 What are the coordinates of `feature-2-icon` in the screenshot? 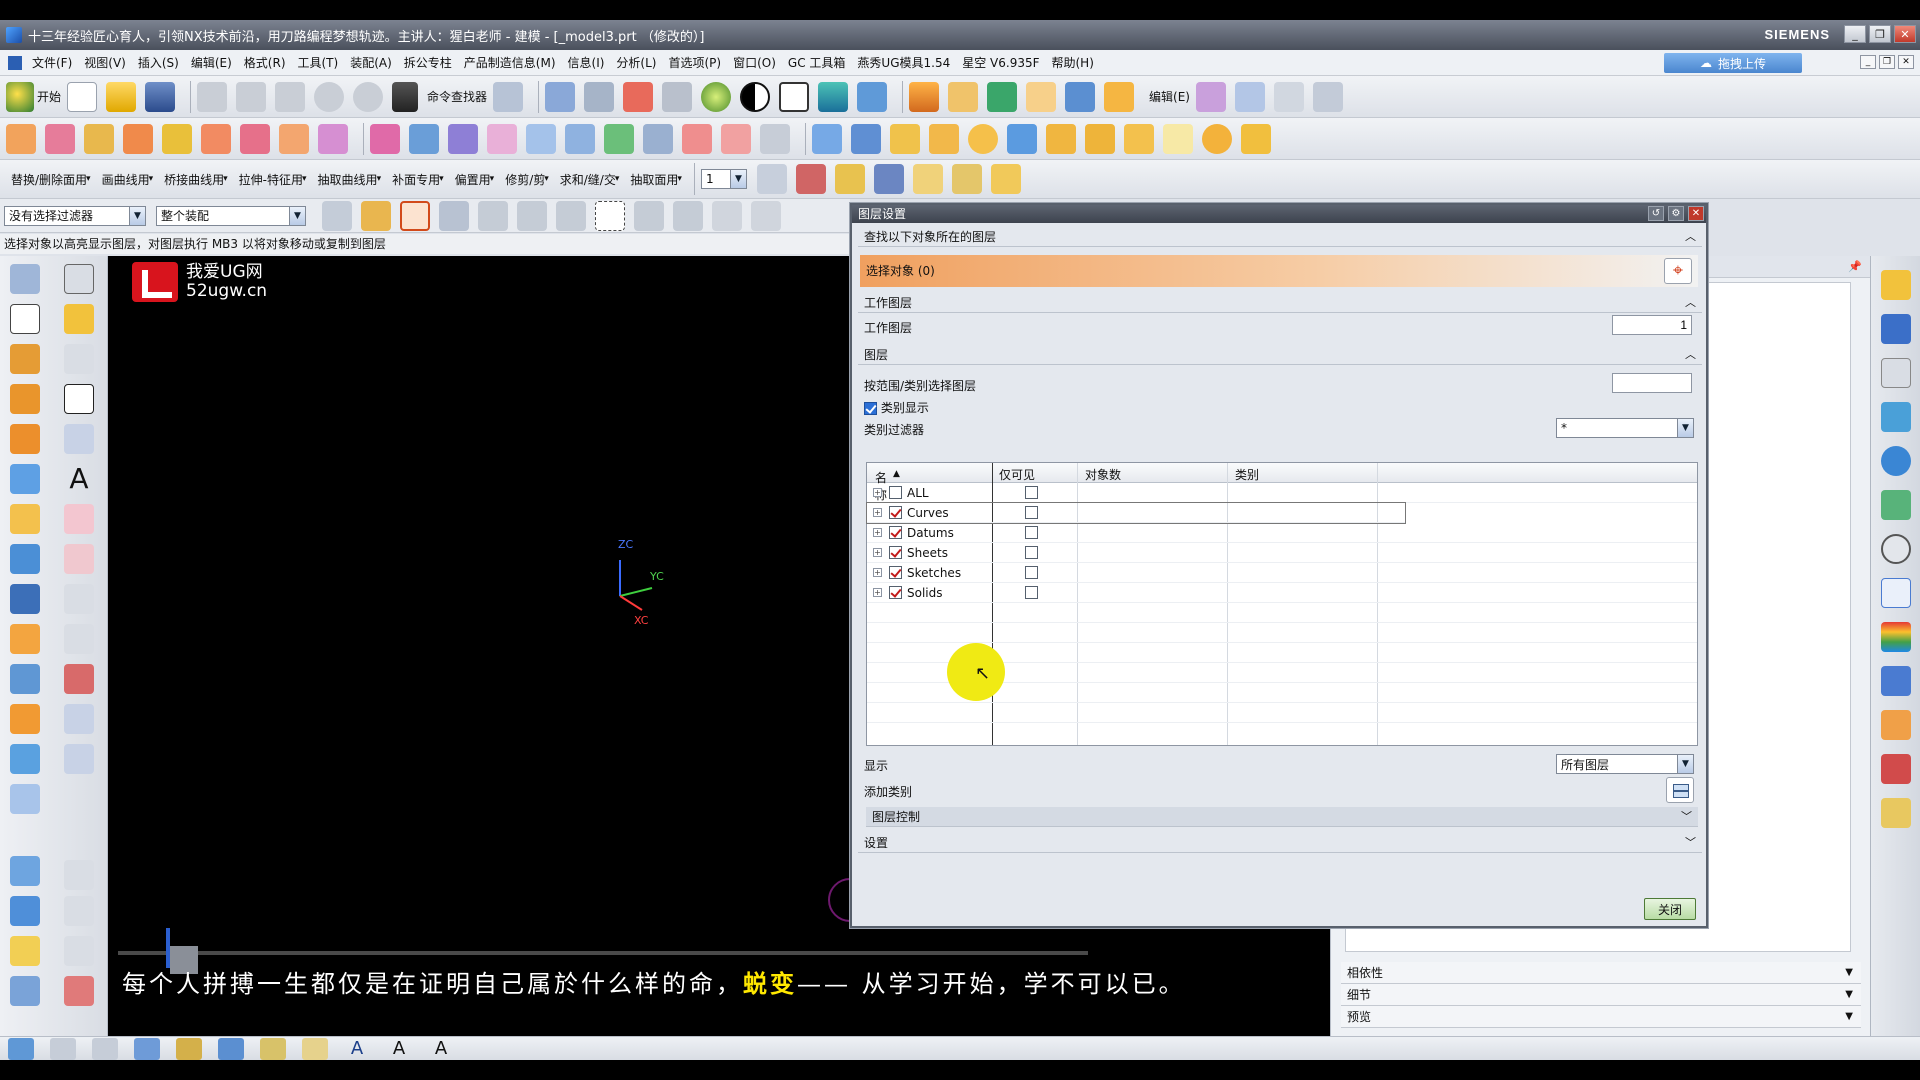 It's located at (60, 138).